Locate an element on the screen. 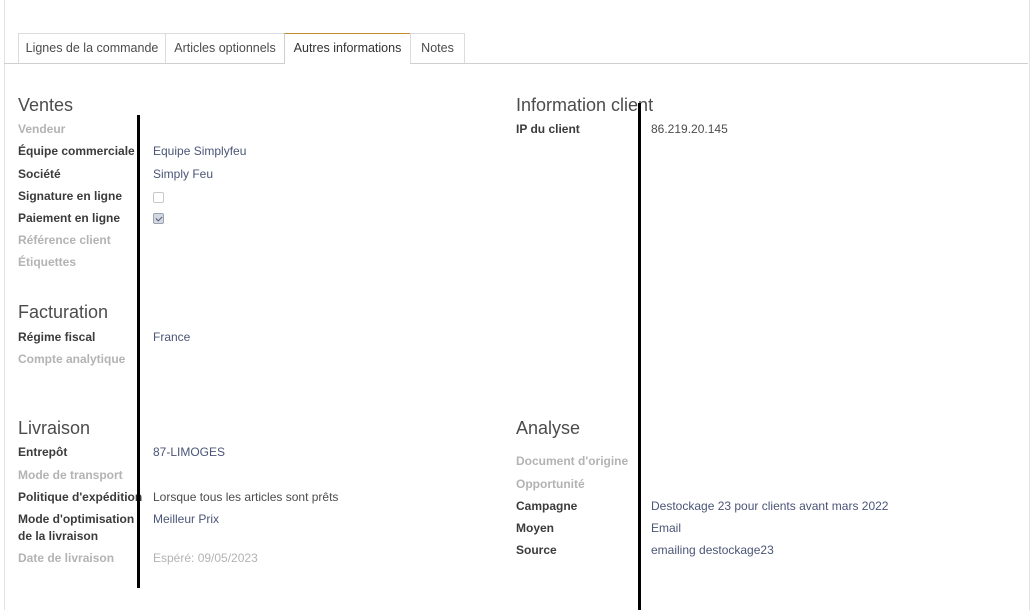  field-label-signature-en-ligne: Signature en ligne is located at coordinates (70, 196).